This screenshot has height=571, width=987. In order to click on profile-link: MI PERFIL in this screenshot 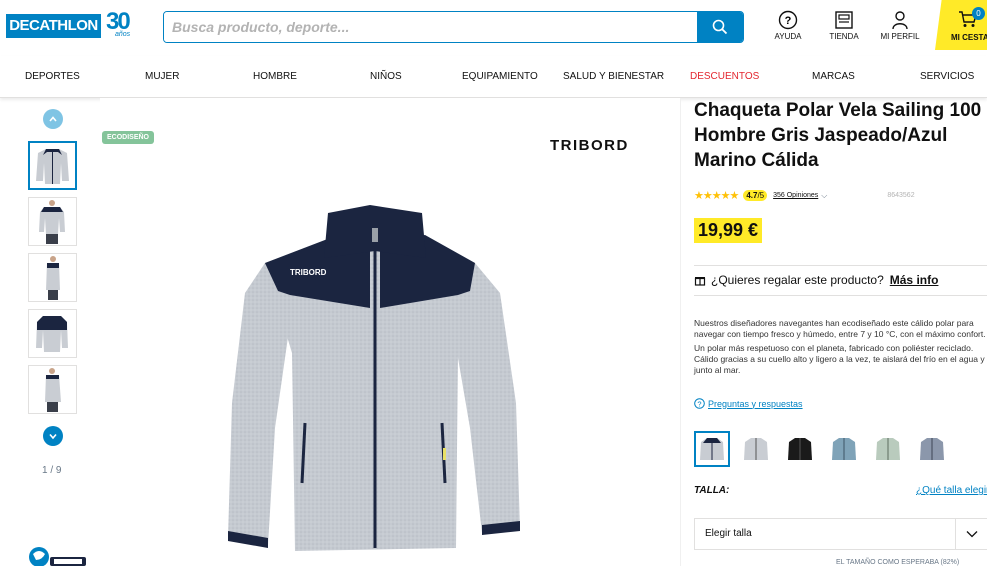, I will do `click(900, 28)`.